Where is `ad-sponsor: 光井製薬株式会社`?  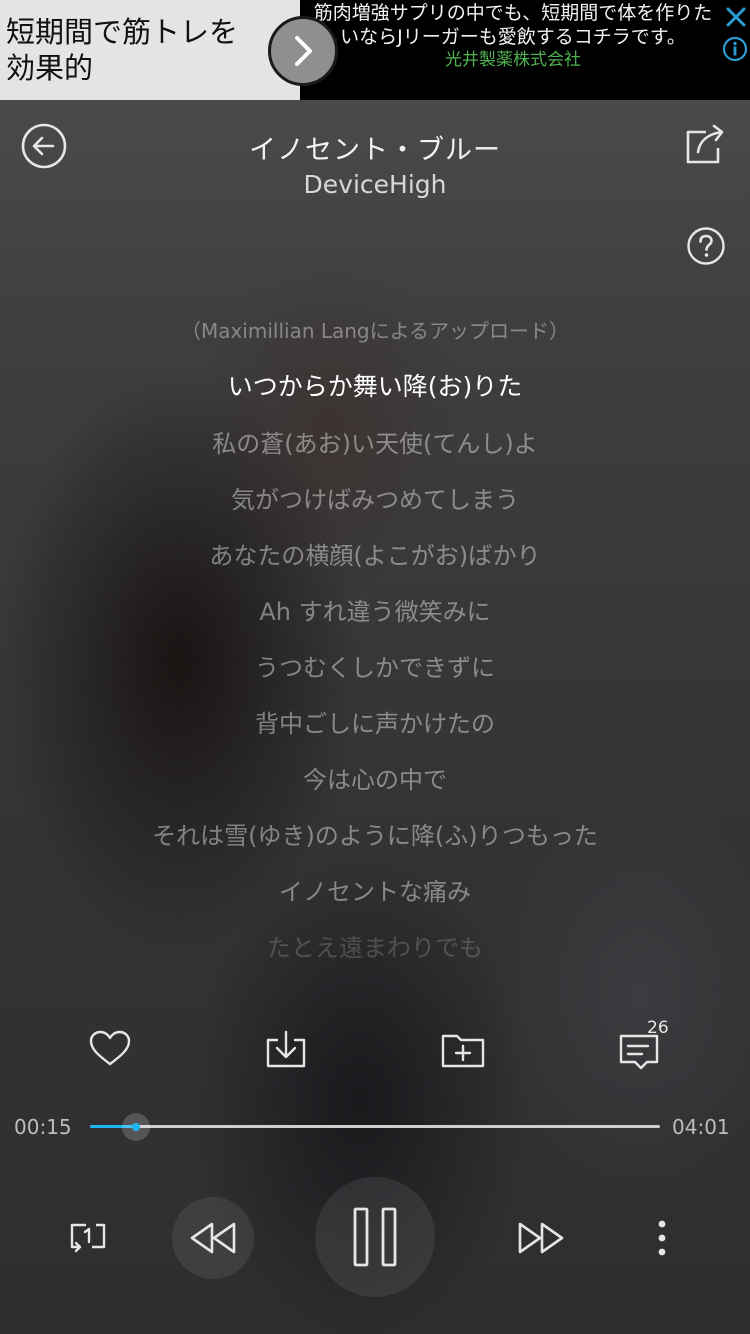
ad-sponsor: 光井製薬株式会社 is located at coordinates (513, 60).